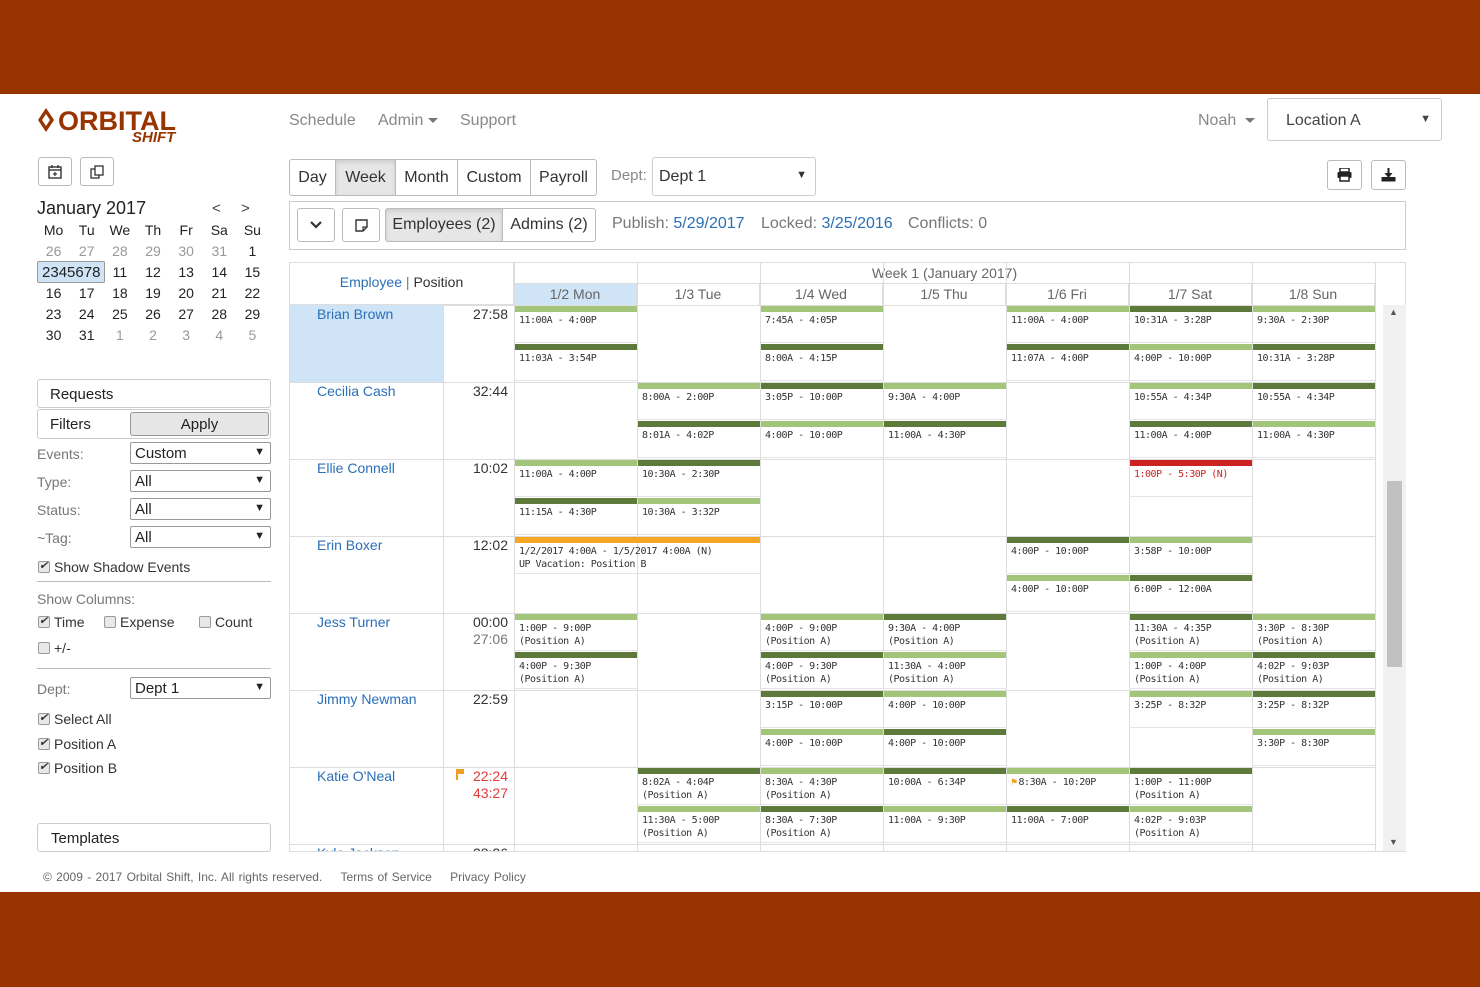 The width and height of the screenshot is (1480, 987). I want to click on tag-select: All ▼, so click(200, 537).